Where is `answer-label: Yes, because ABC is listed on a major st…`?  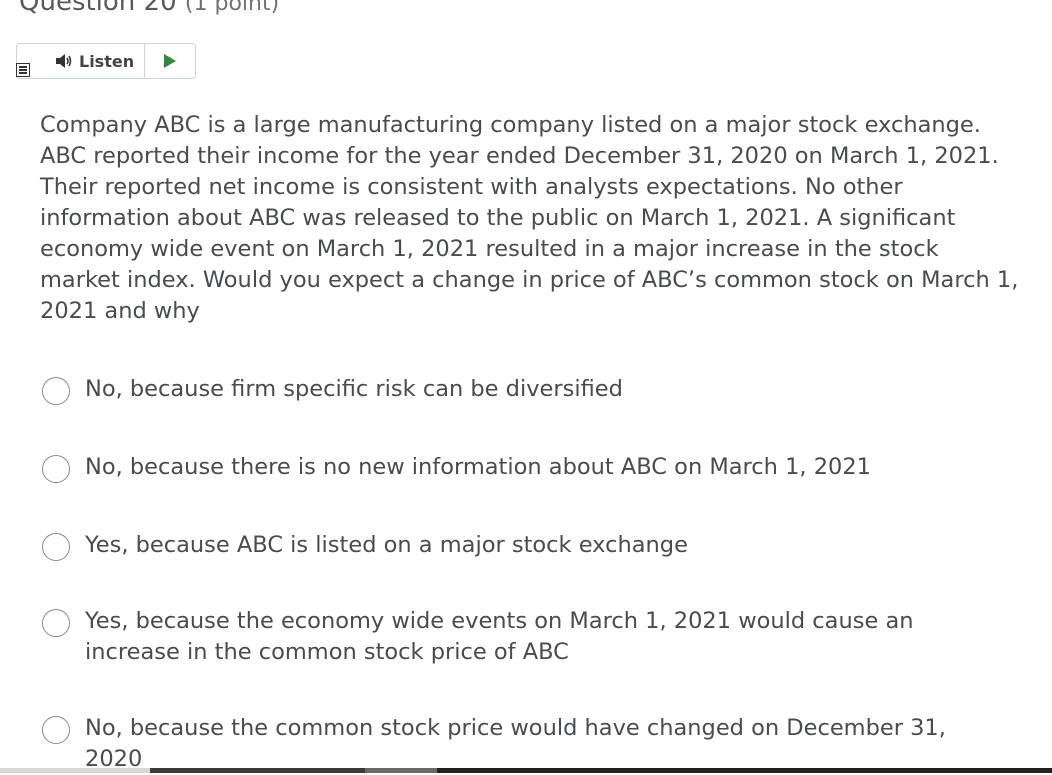
answer-label: Yes, because ABC is listed on a major st… is located at coordinates (386, 545).